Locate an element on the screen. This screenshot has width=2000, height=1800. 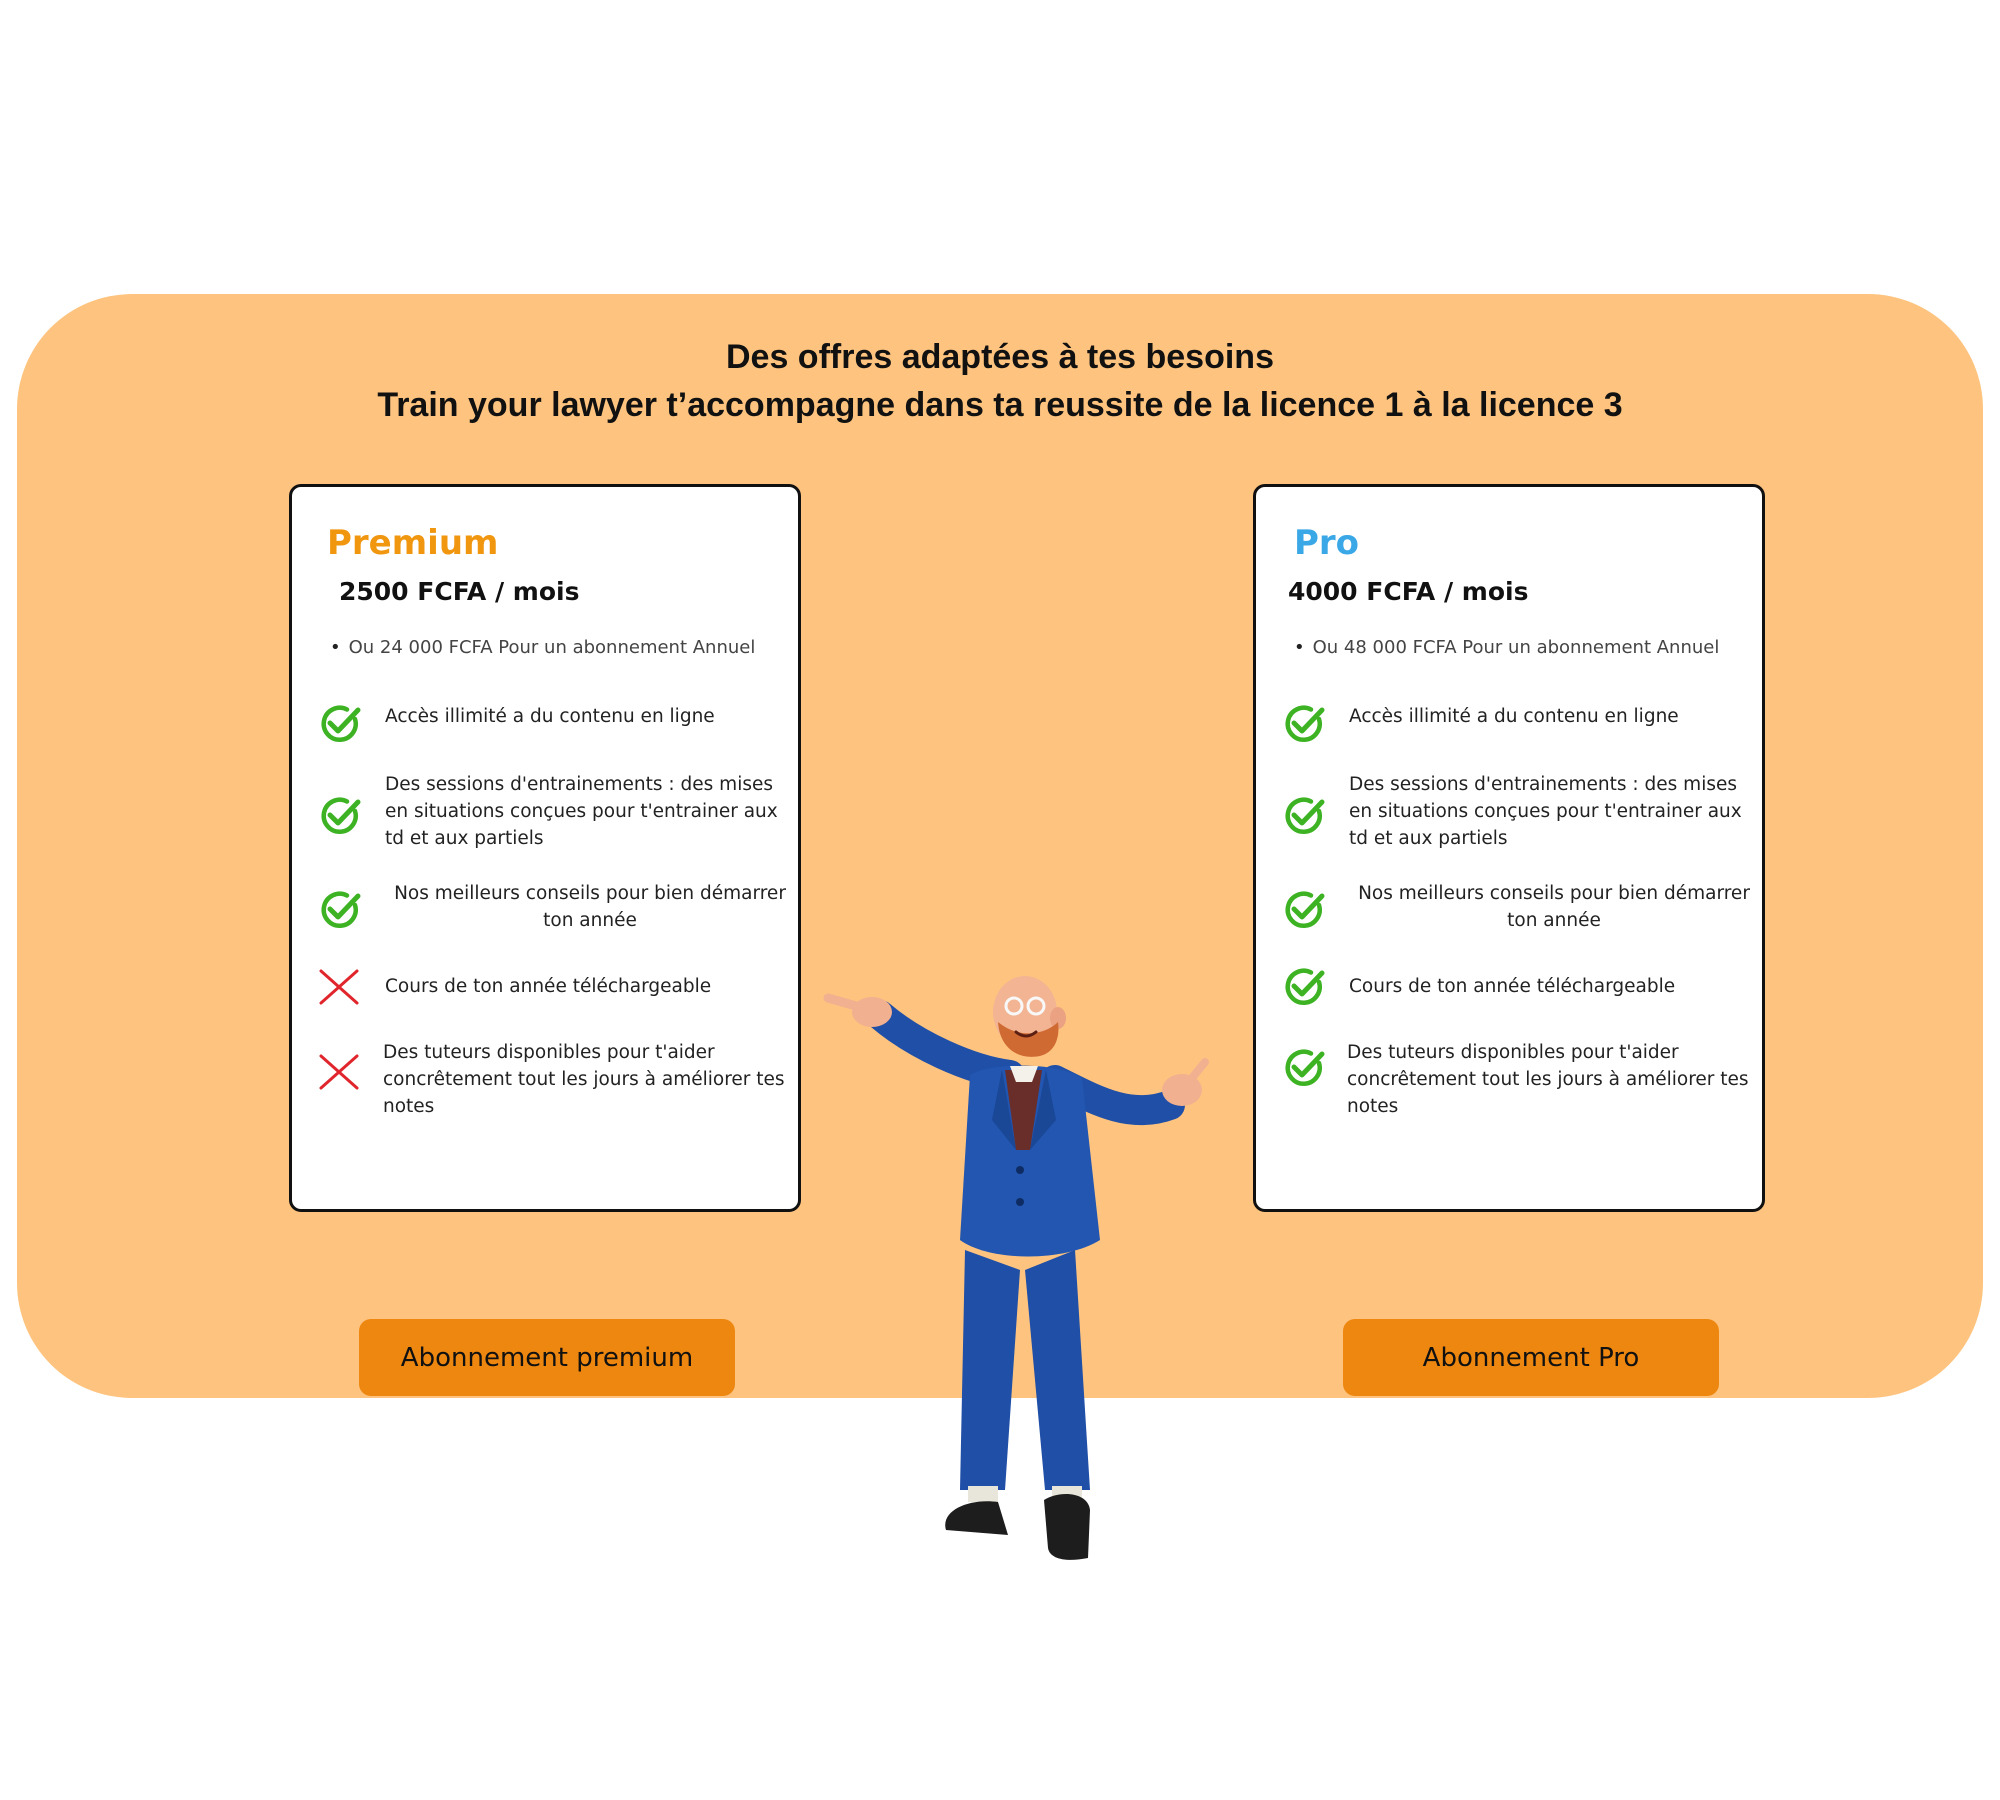
plan-name: Premium is located at coordinates (413, 543).